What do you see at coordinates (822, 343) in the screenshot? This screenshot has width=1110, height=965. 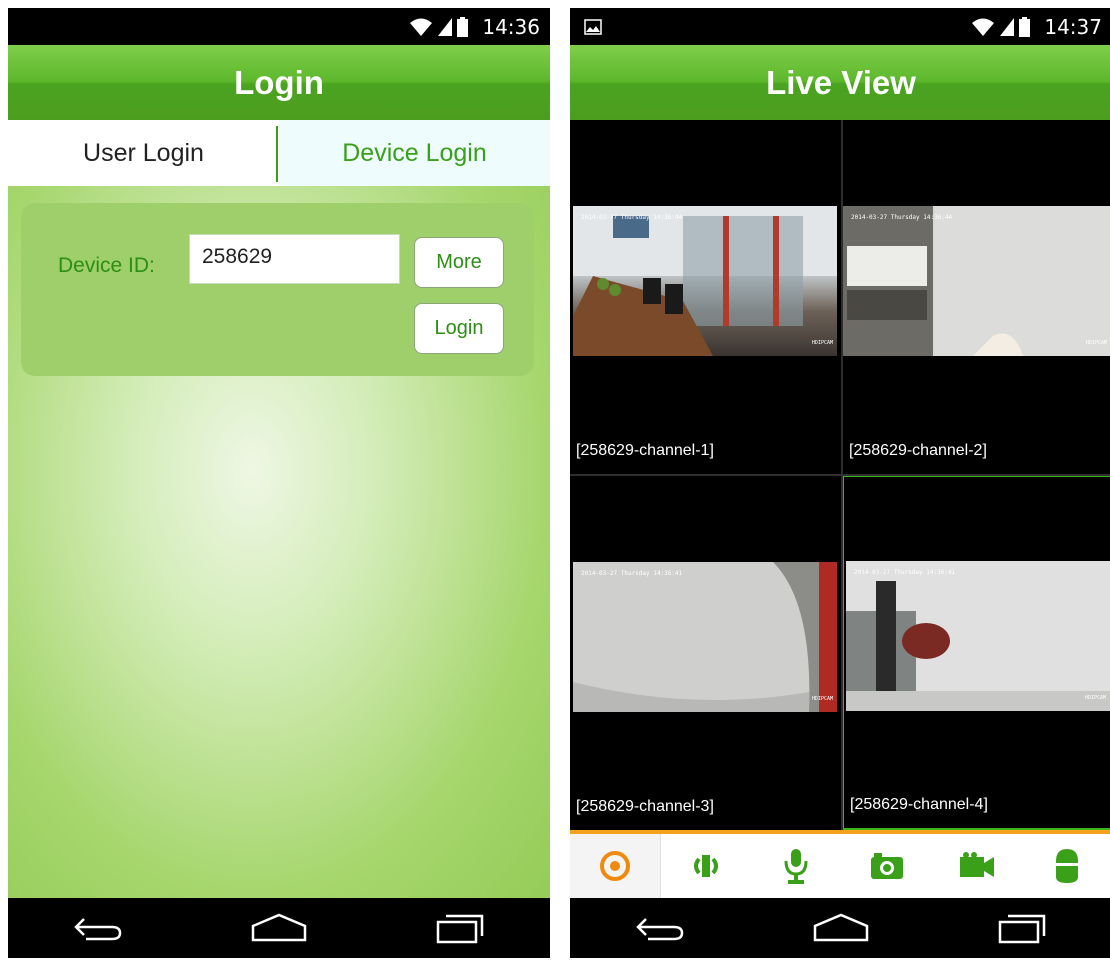 I see `channel-1-watermark: HDIPCAM` at bounding box center [822, 343].